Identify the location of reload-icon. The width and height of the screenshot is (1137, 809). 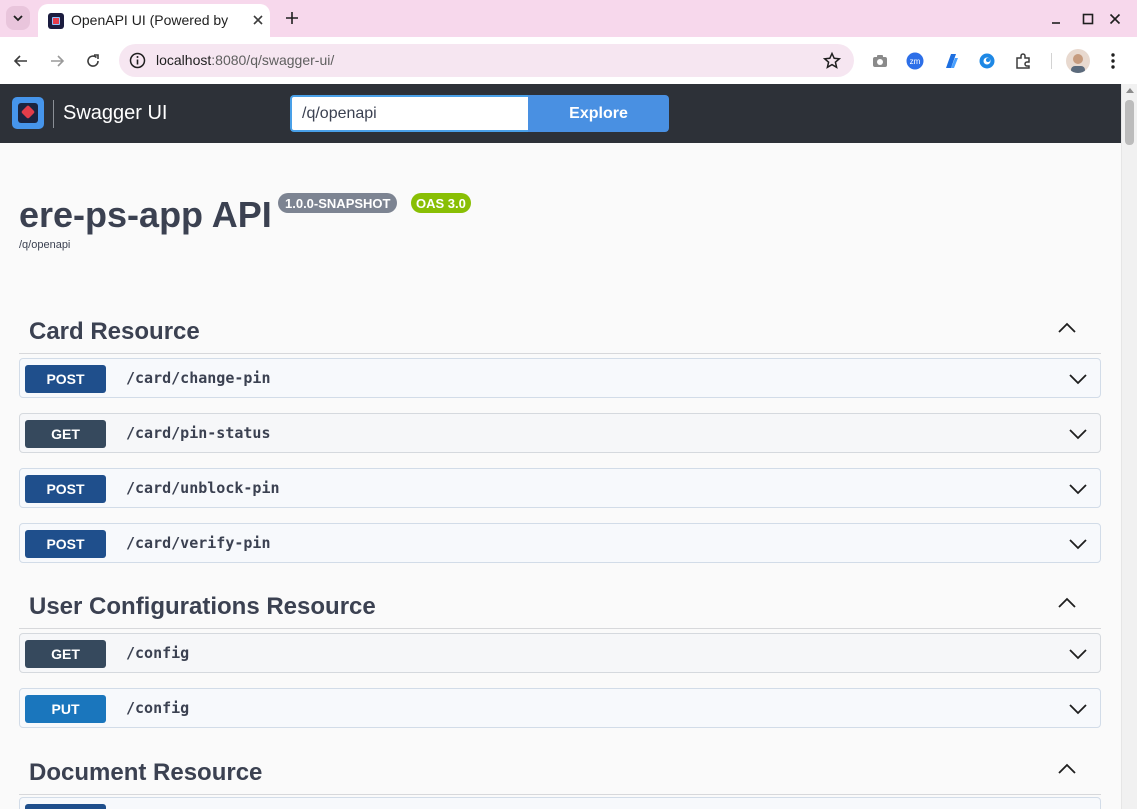
(93, 60).